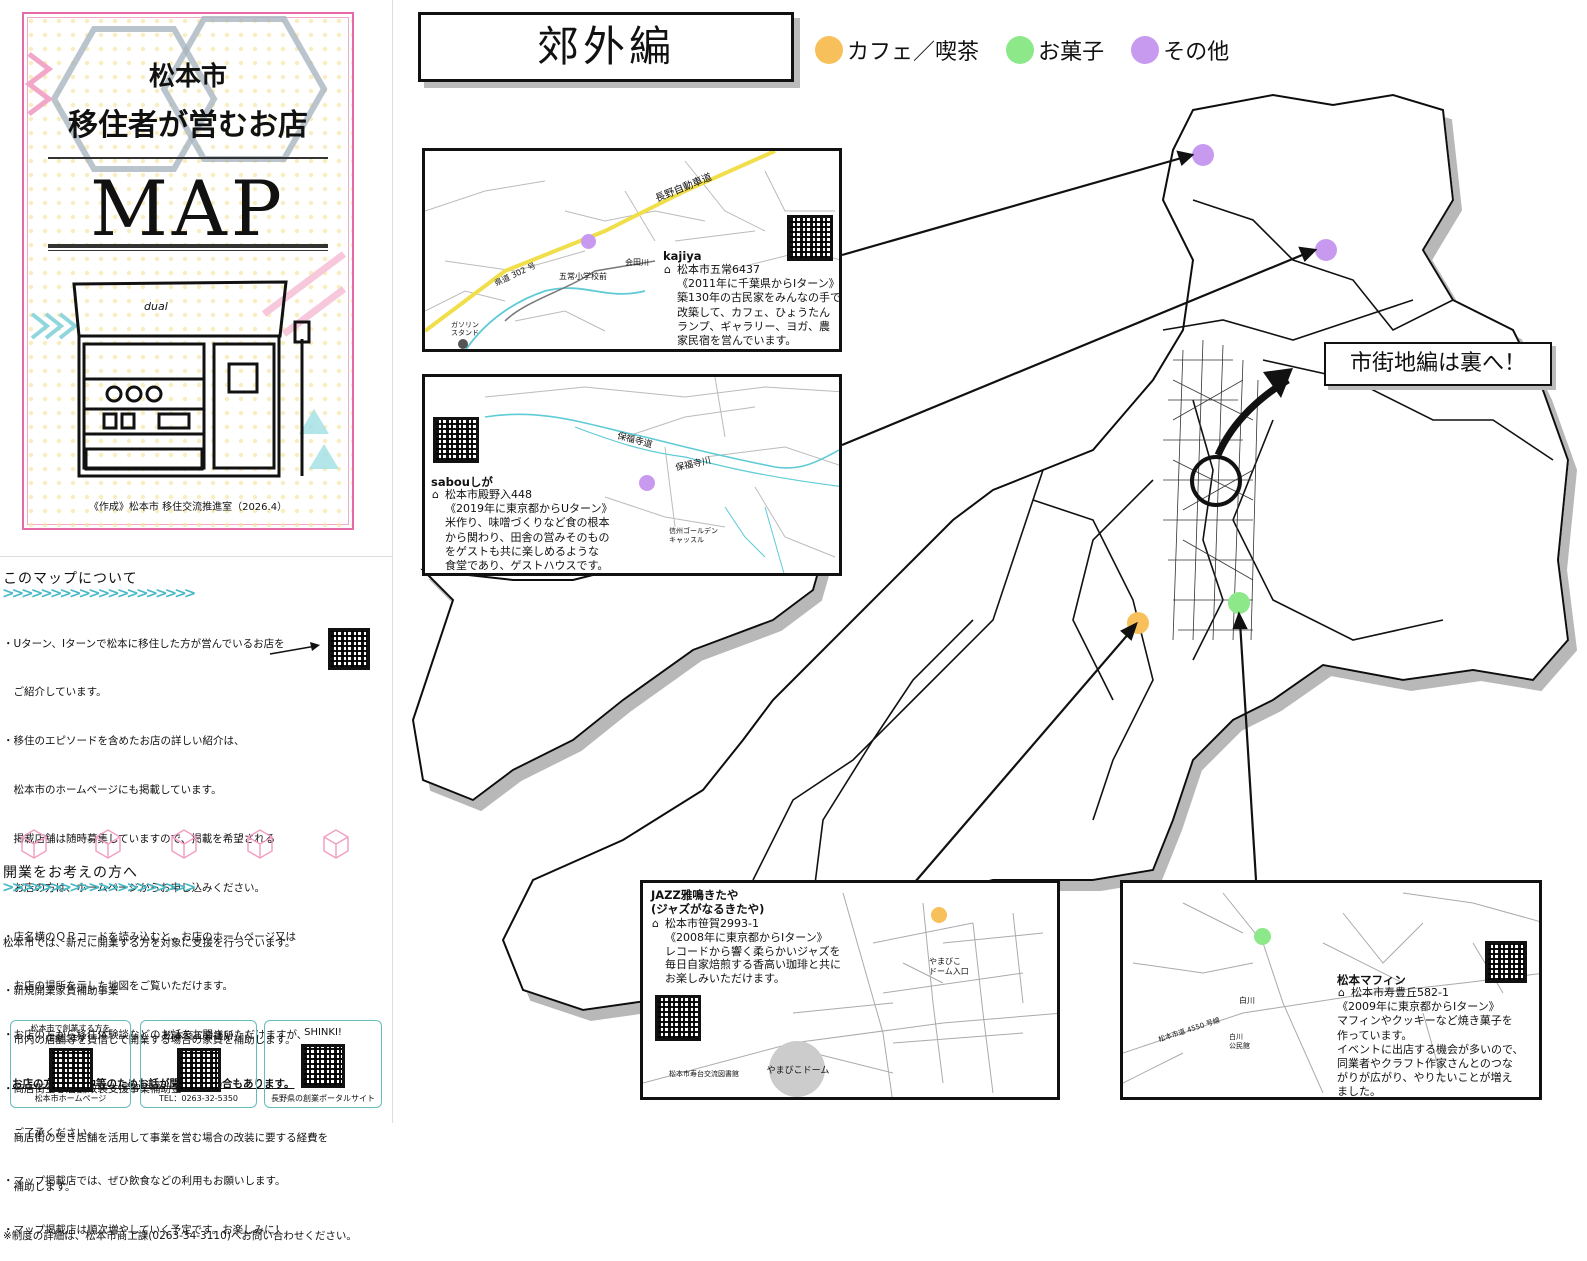  Describe the element at coordinates (1326, 250) in the screenshot. I see `map-marker-saboushiga` at that location.